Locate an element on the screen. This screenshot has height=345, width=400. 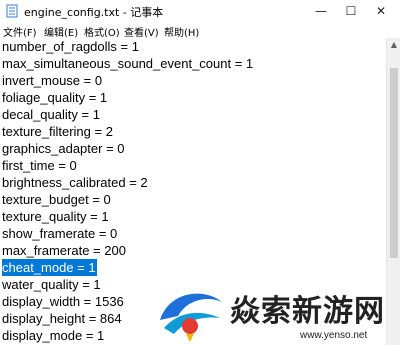
window-title: engine_config.txt - 记事本 is located at coordinates (94, 12).